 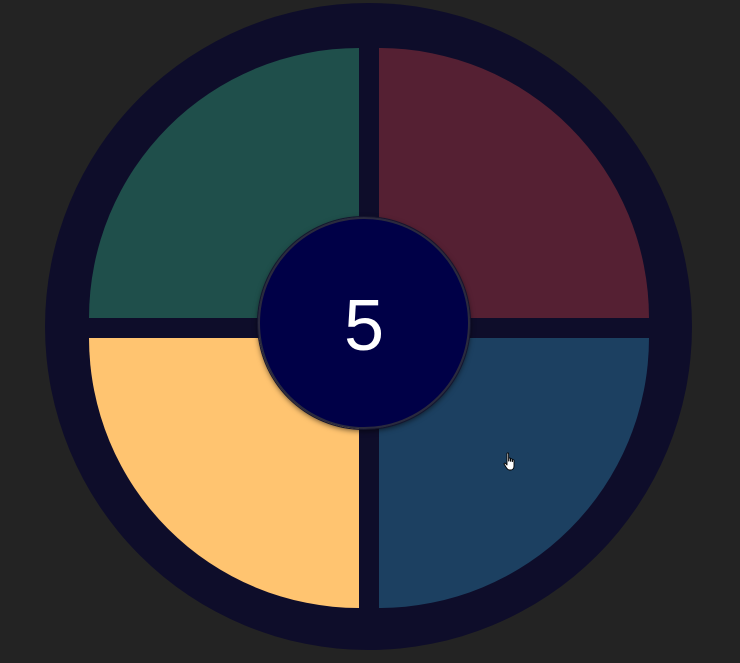 I want to click on hand-pointer-icon, so click(x=509, y=461).